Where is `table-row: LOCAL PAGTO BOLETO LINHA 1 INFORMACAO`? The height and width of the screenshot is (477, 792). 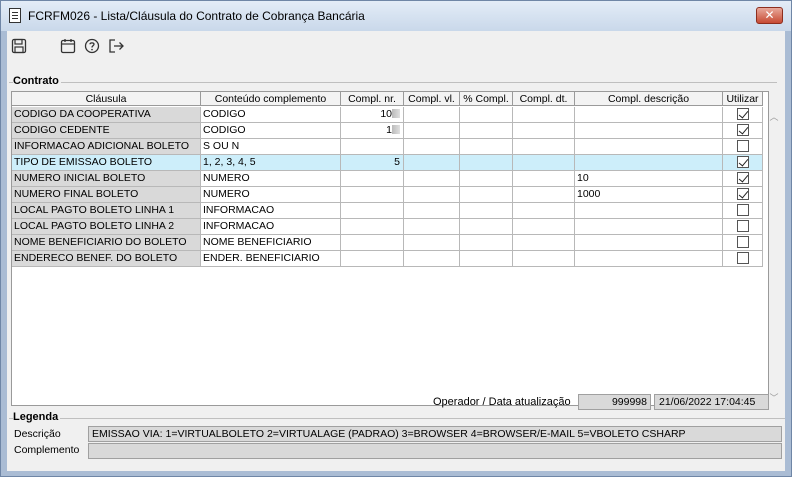 table-row: LOCAL PAGTO BOLETO LINHA 1 INFORMACAO is located at coordinates (387, 211).